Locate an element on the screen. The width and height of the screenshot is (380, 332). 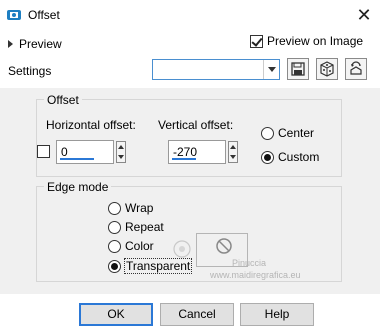
horizontal-offset-label: Horizontal offset: is located at coordinates (91, 125).